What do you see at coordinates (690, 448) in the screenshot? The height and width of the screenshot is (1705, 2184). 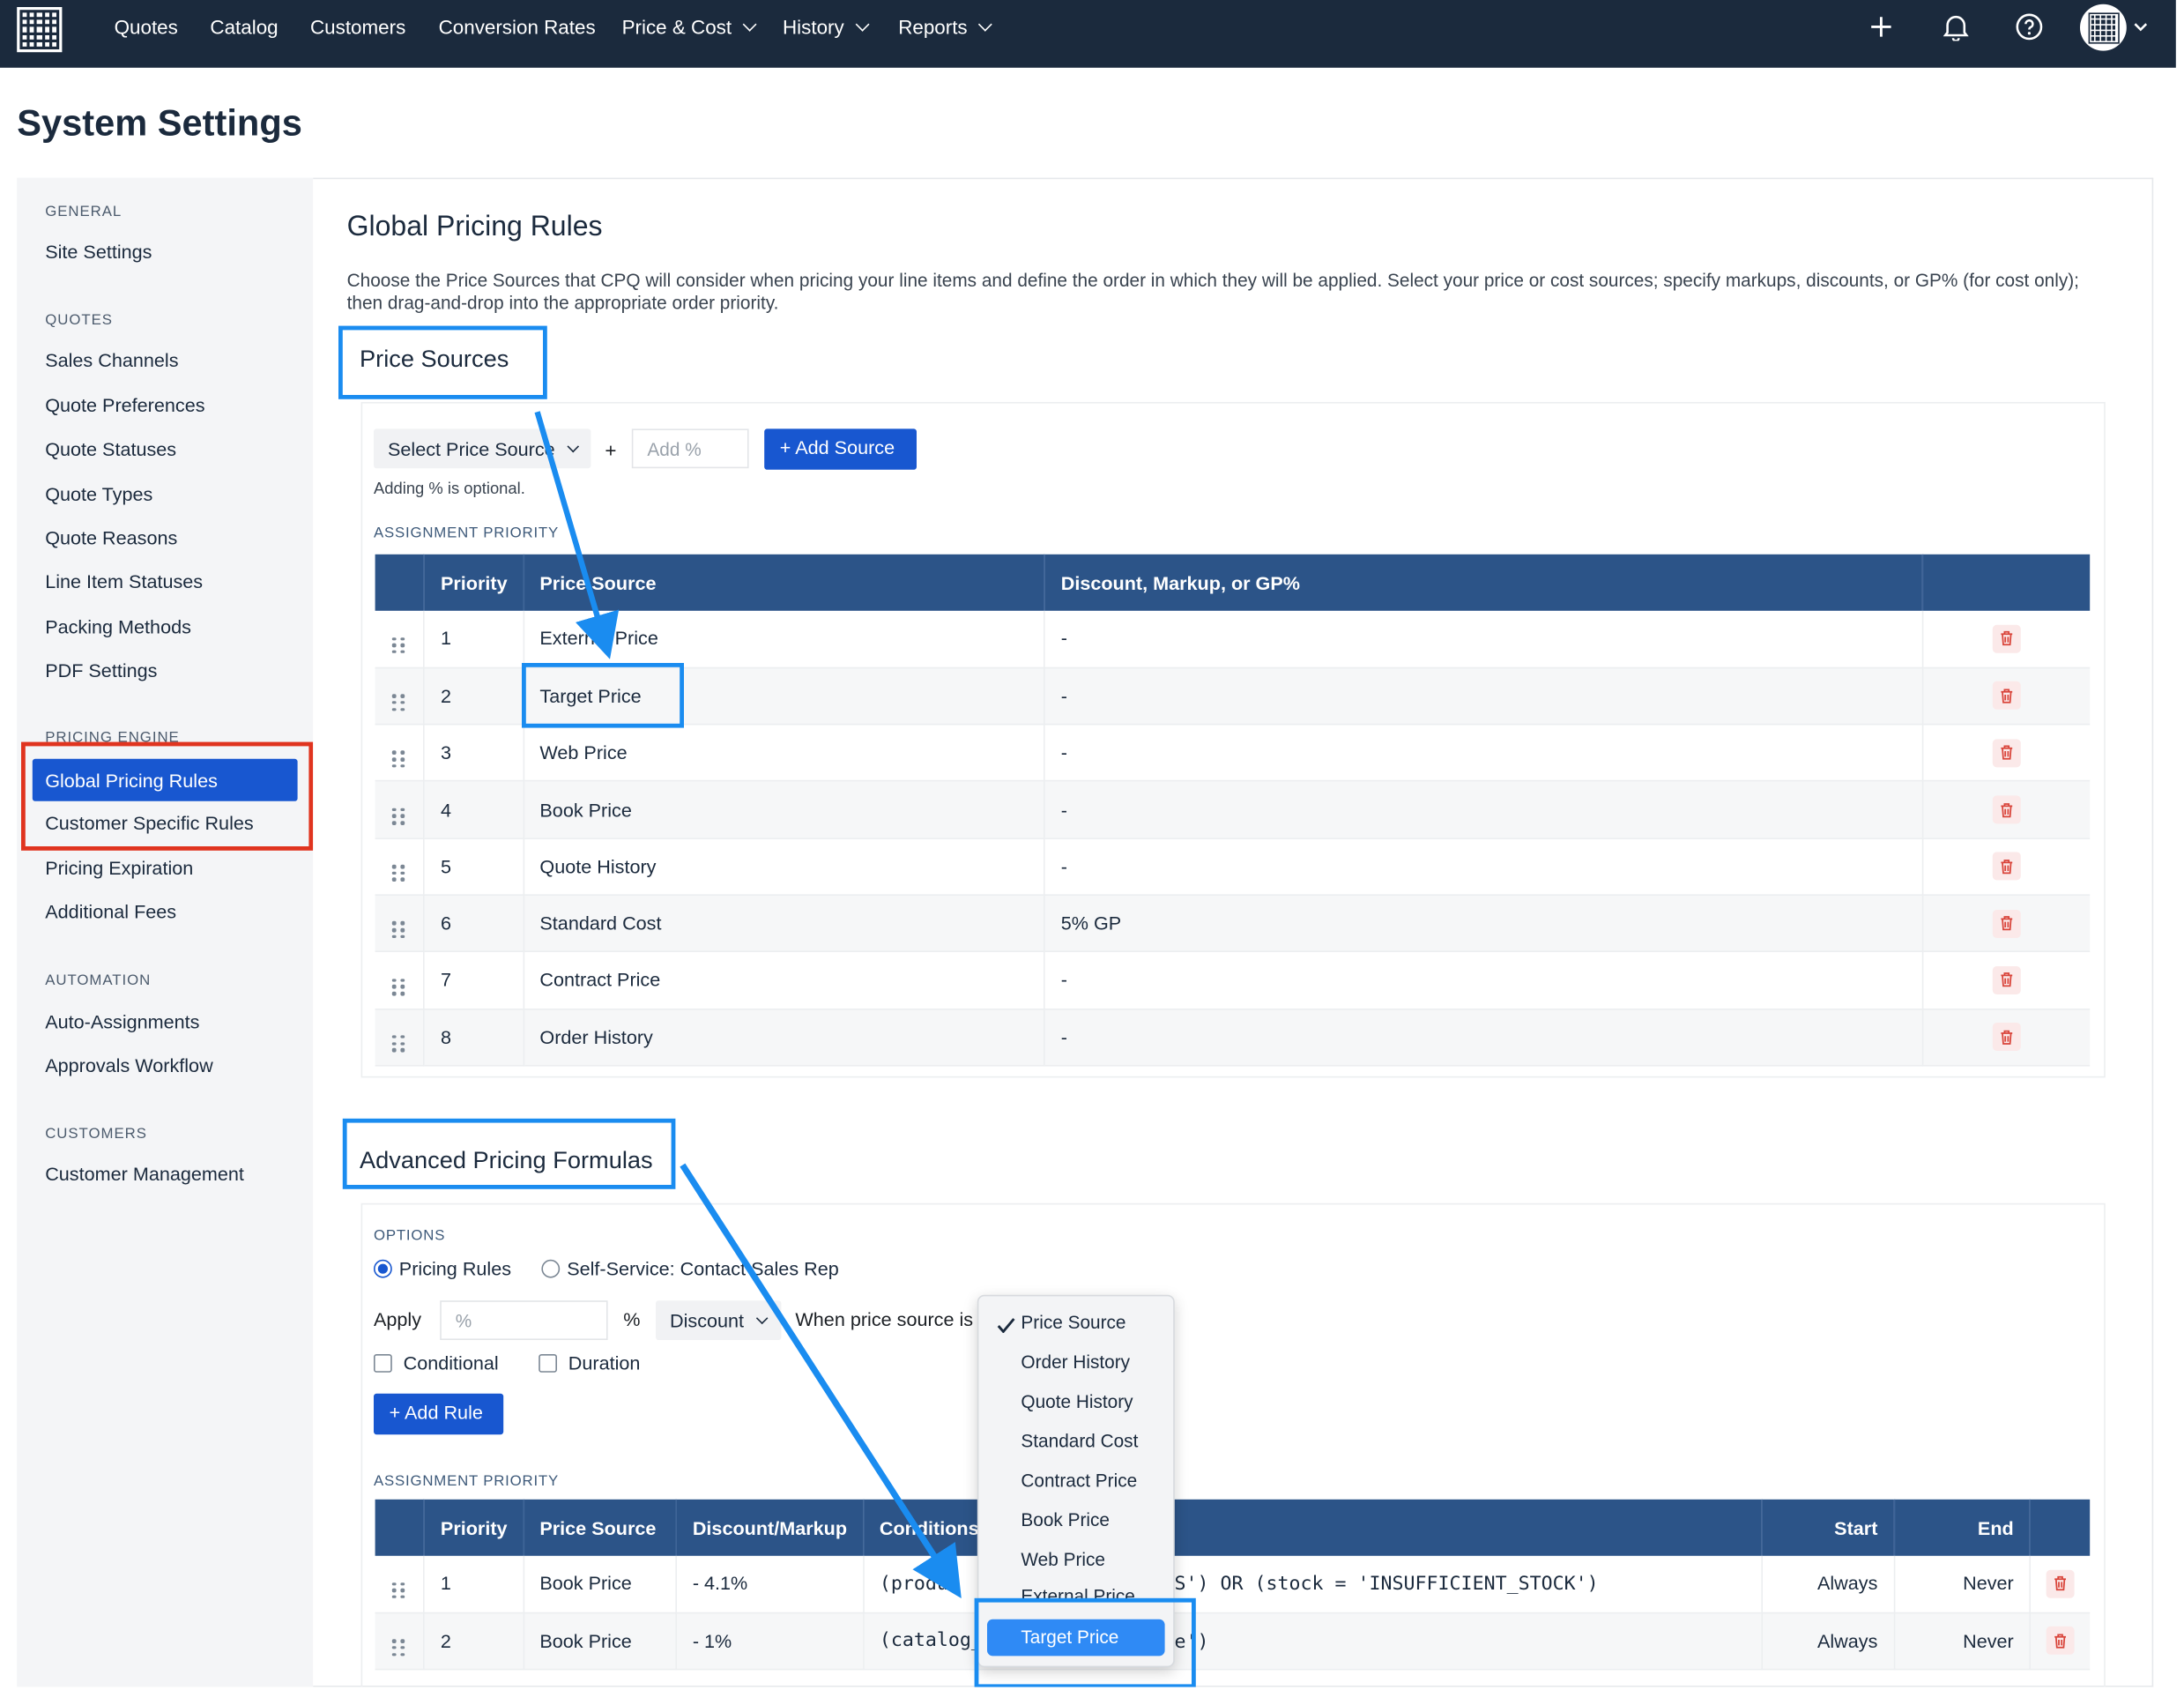 I see `add-percent-input: Add %` at bounding box center [690, 448].